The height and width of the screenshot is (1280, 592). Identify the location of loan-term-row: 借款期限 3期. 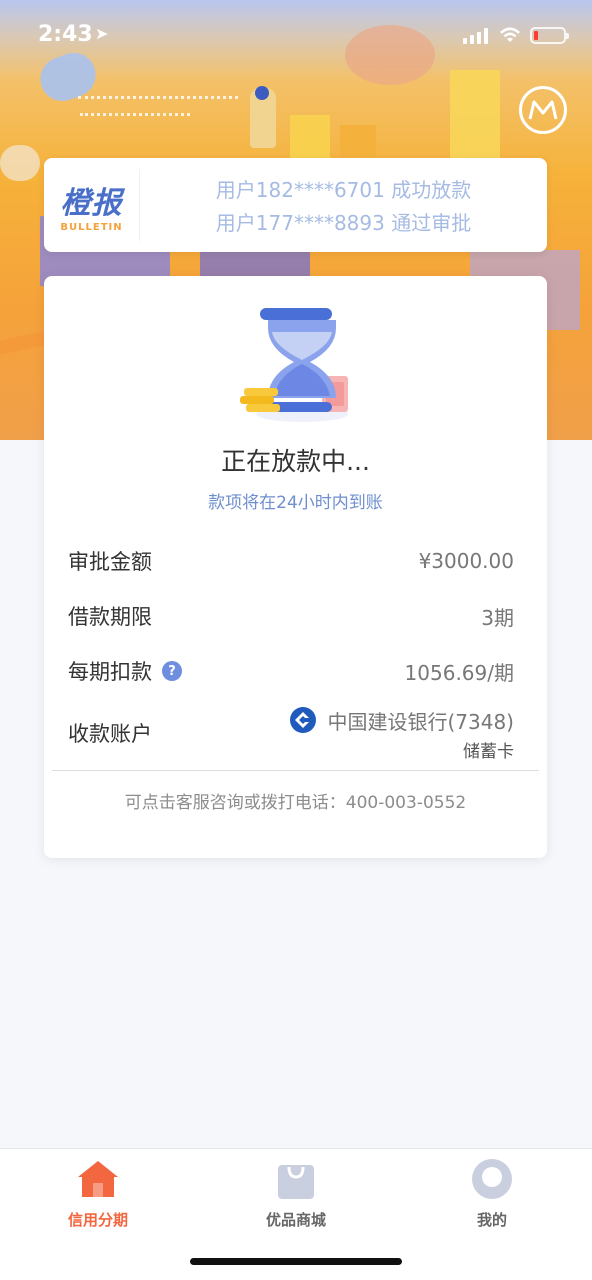
(291, 616).